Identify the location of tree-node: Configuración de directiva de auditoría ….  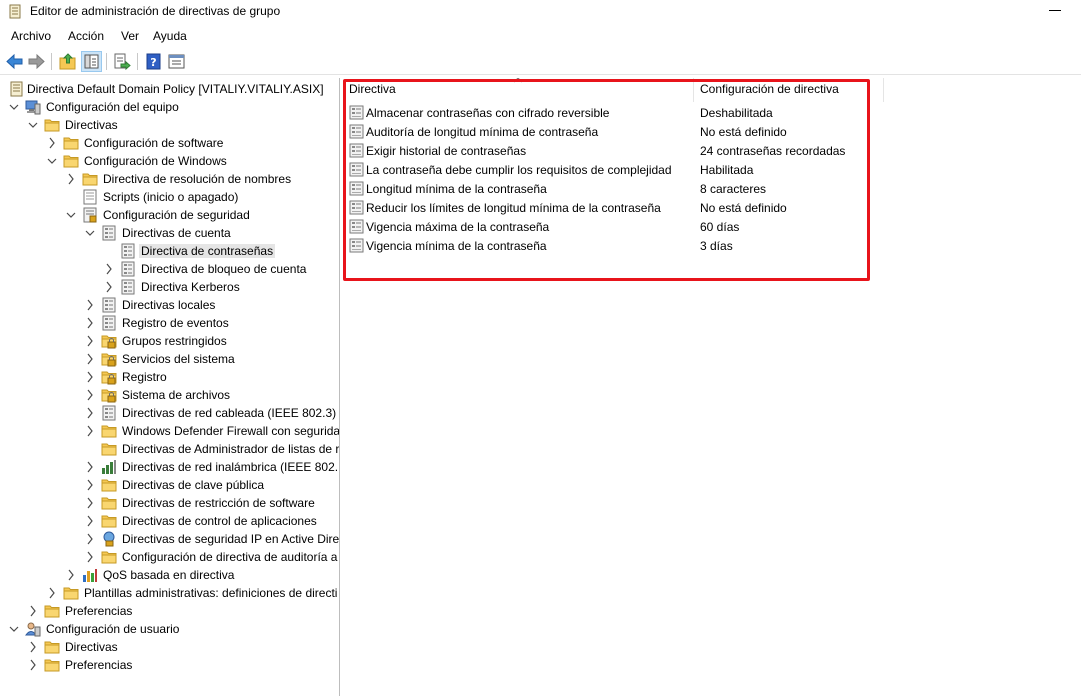
(169, 557).